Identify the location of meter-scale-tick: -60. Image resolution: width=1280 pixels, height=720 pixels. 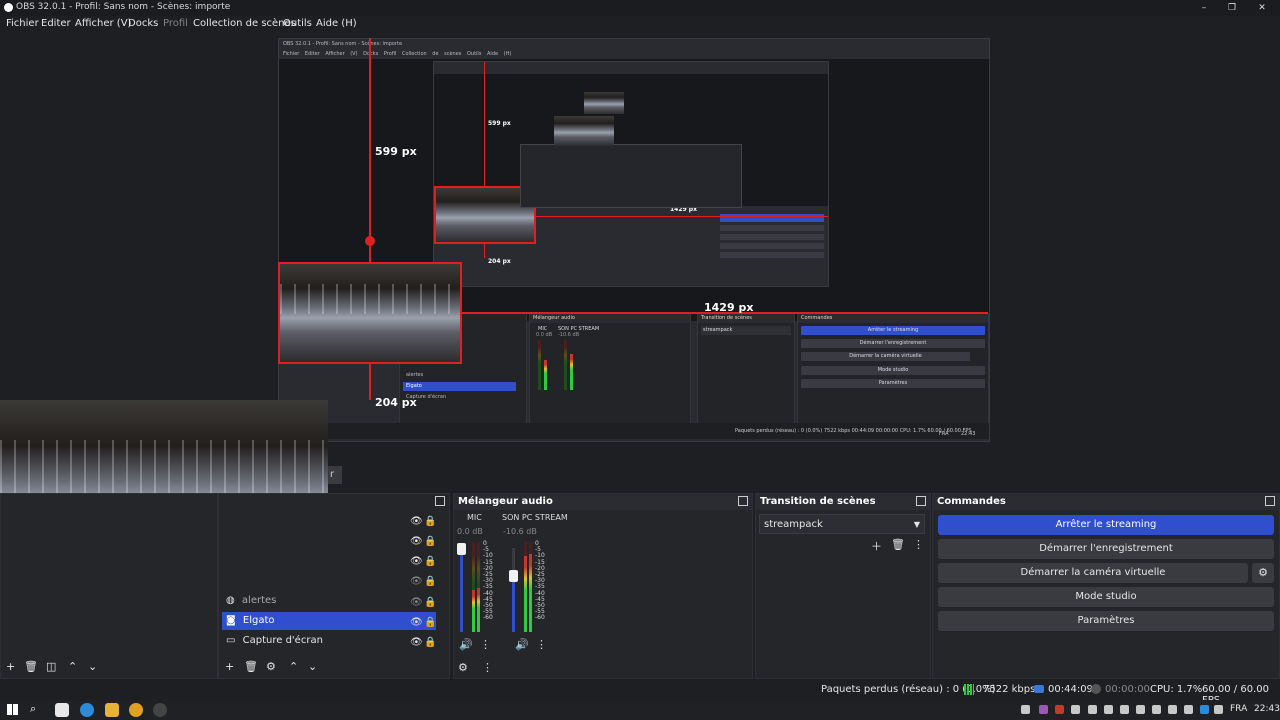
(540, 618).